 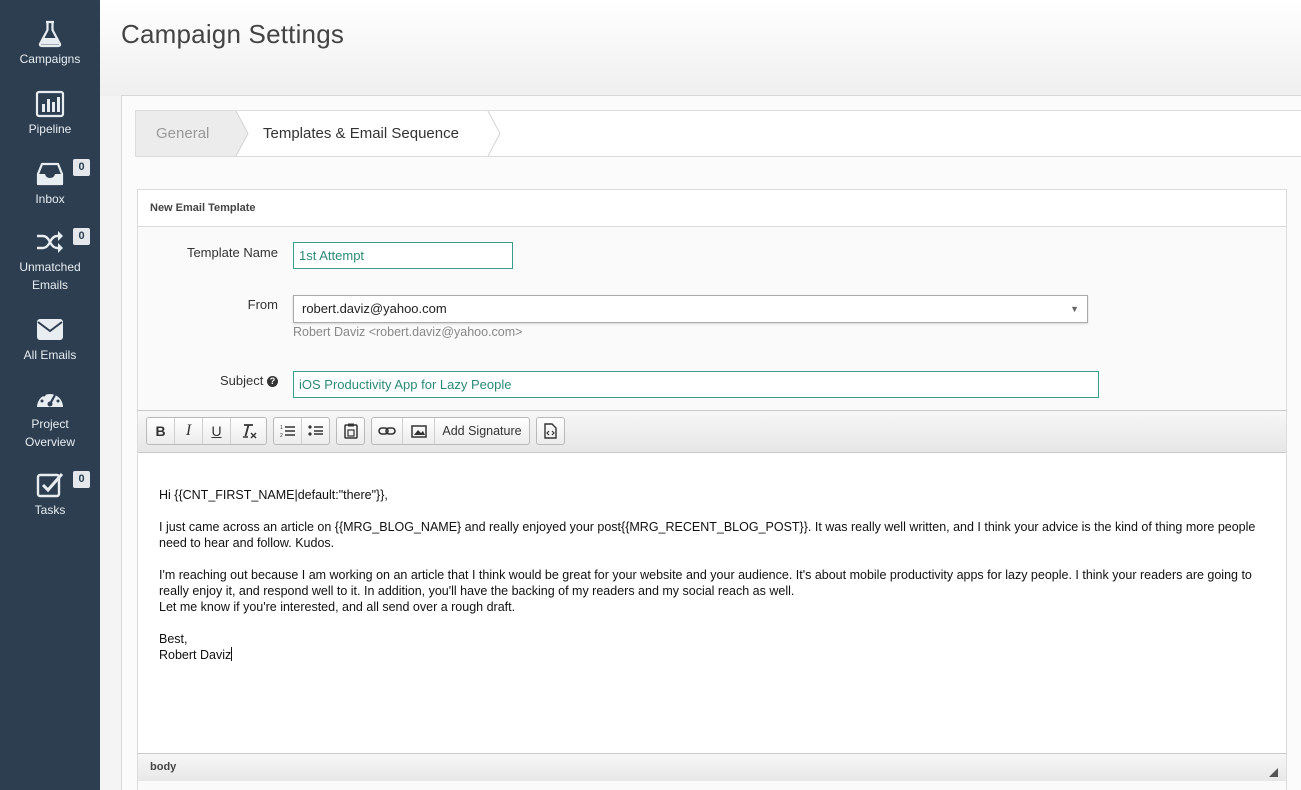 I want to click on page-title: Campaign Settings, so click(x=233, y=34).